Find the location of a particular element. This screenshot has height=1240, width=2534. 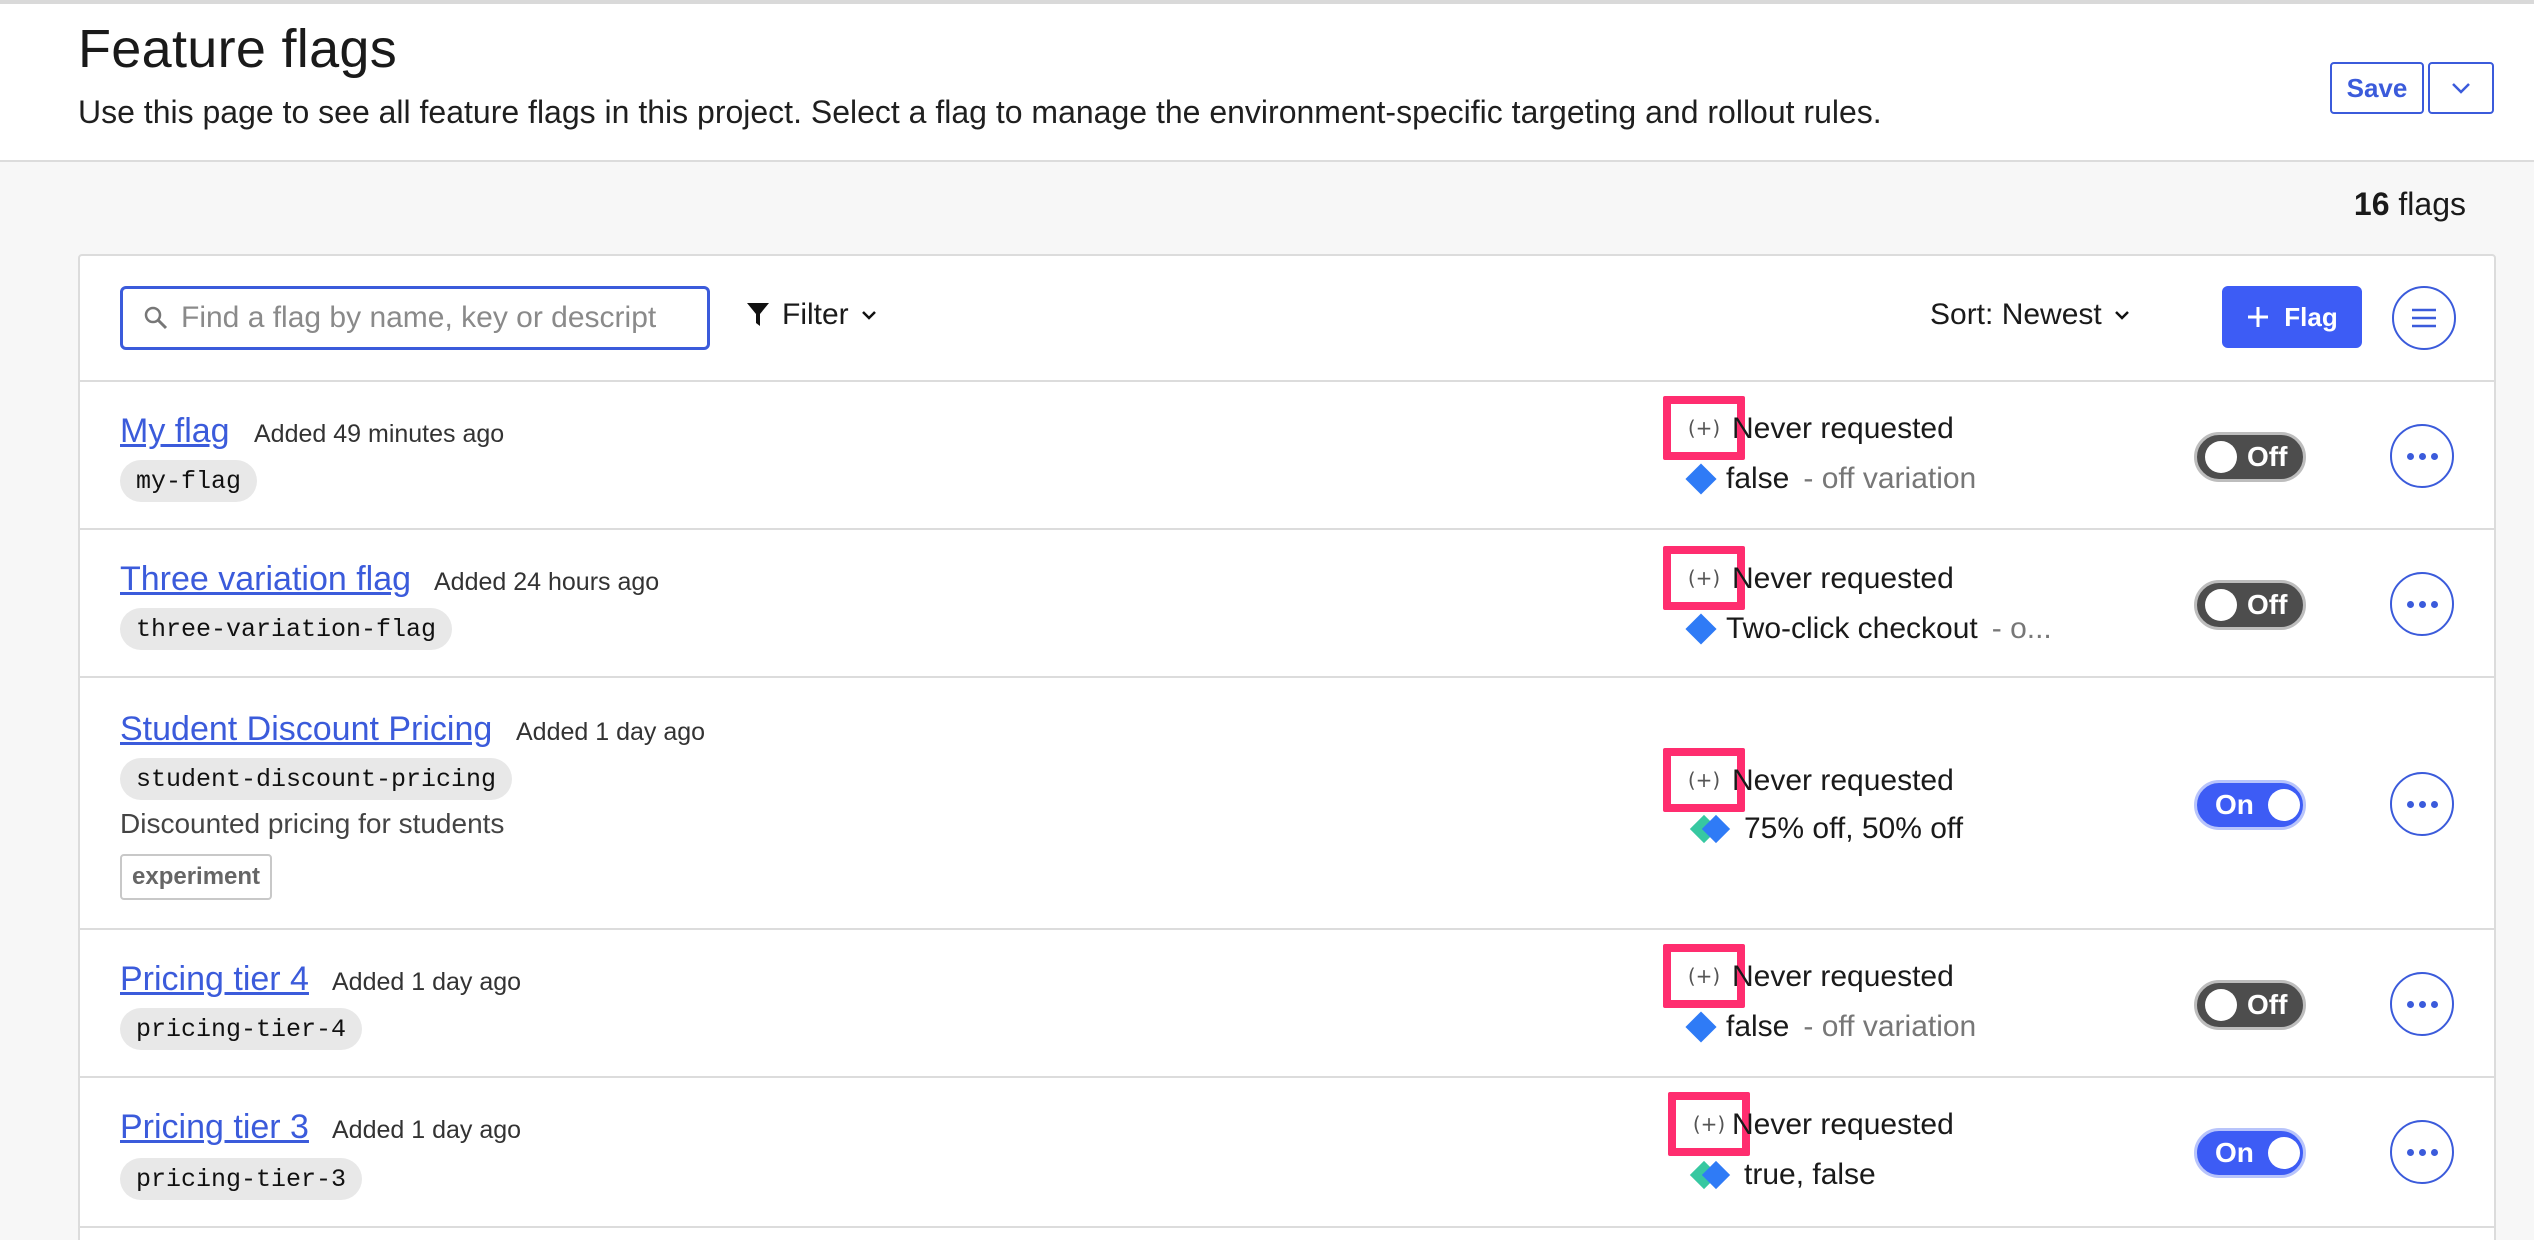

flag-added-time: Added 49 minutes ago is located at coordinates (379, 434).